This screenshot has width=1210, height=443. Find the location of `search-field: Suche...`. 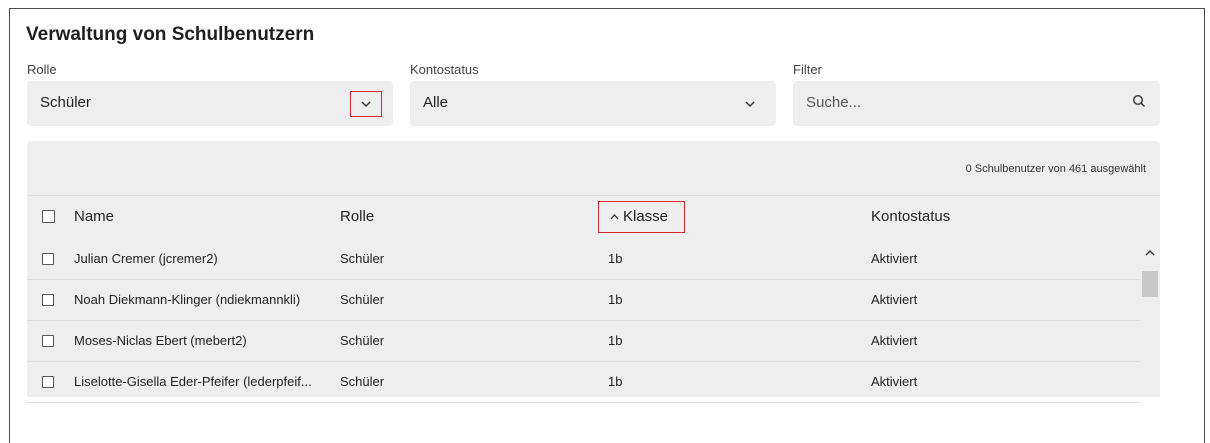

search-field: Suche... is located at coordinates (976, 103).